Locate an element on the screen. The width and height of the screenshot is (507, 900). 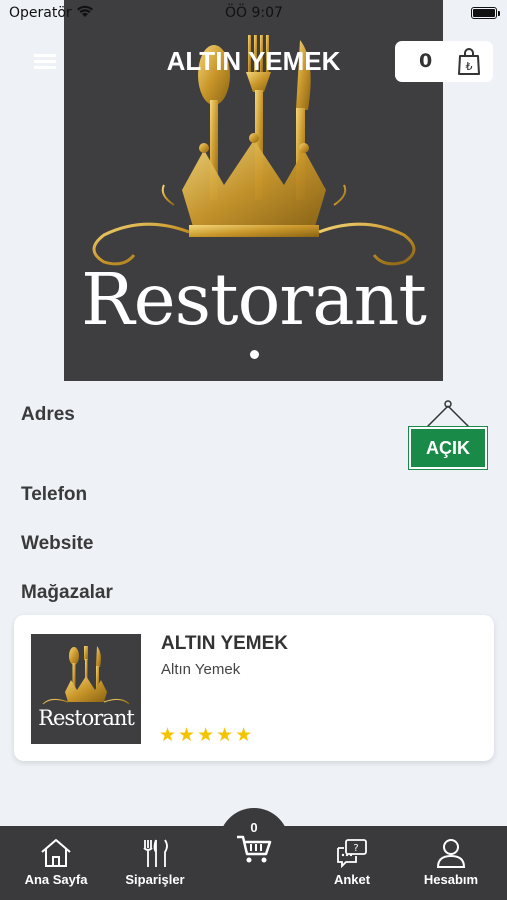
store-thumbnail: Restorant is located at coordinates (86, 689).